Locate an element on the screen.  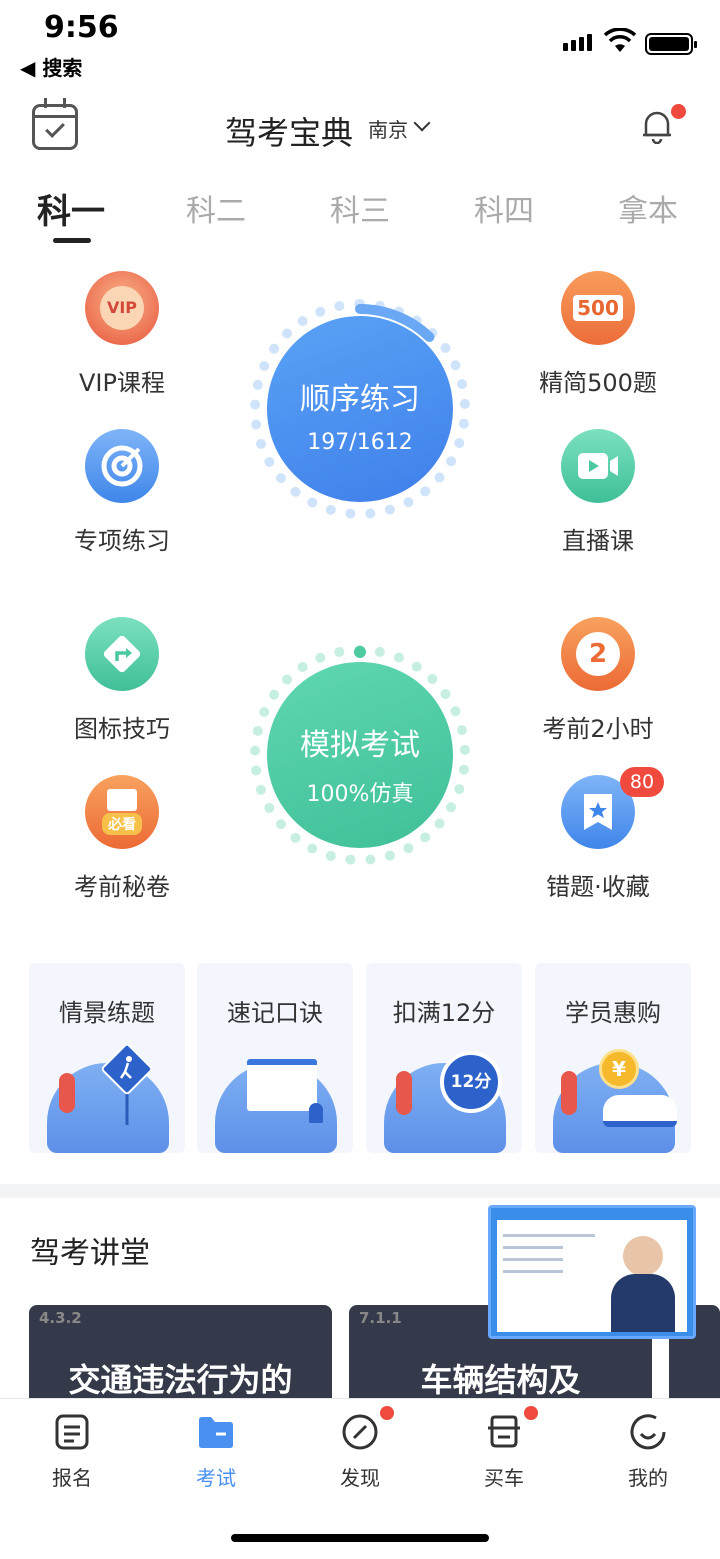
secret-paper-button: 必看 考前秘卷 is located at coordinates (122, 838).